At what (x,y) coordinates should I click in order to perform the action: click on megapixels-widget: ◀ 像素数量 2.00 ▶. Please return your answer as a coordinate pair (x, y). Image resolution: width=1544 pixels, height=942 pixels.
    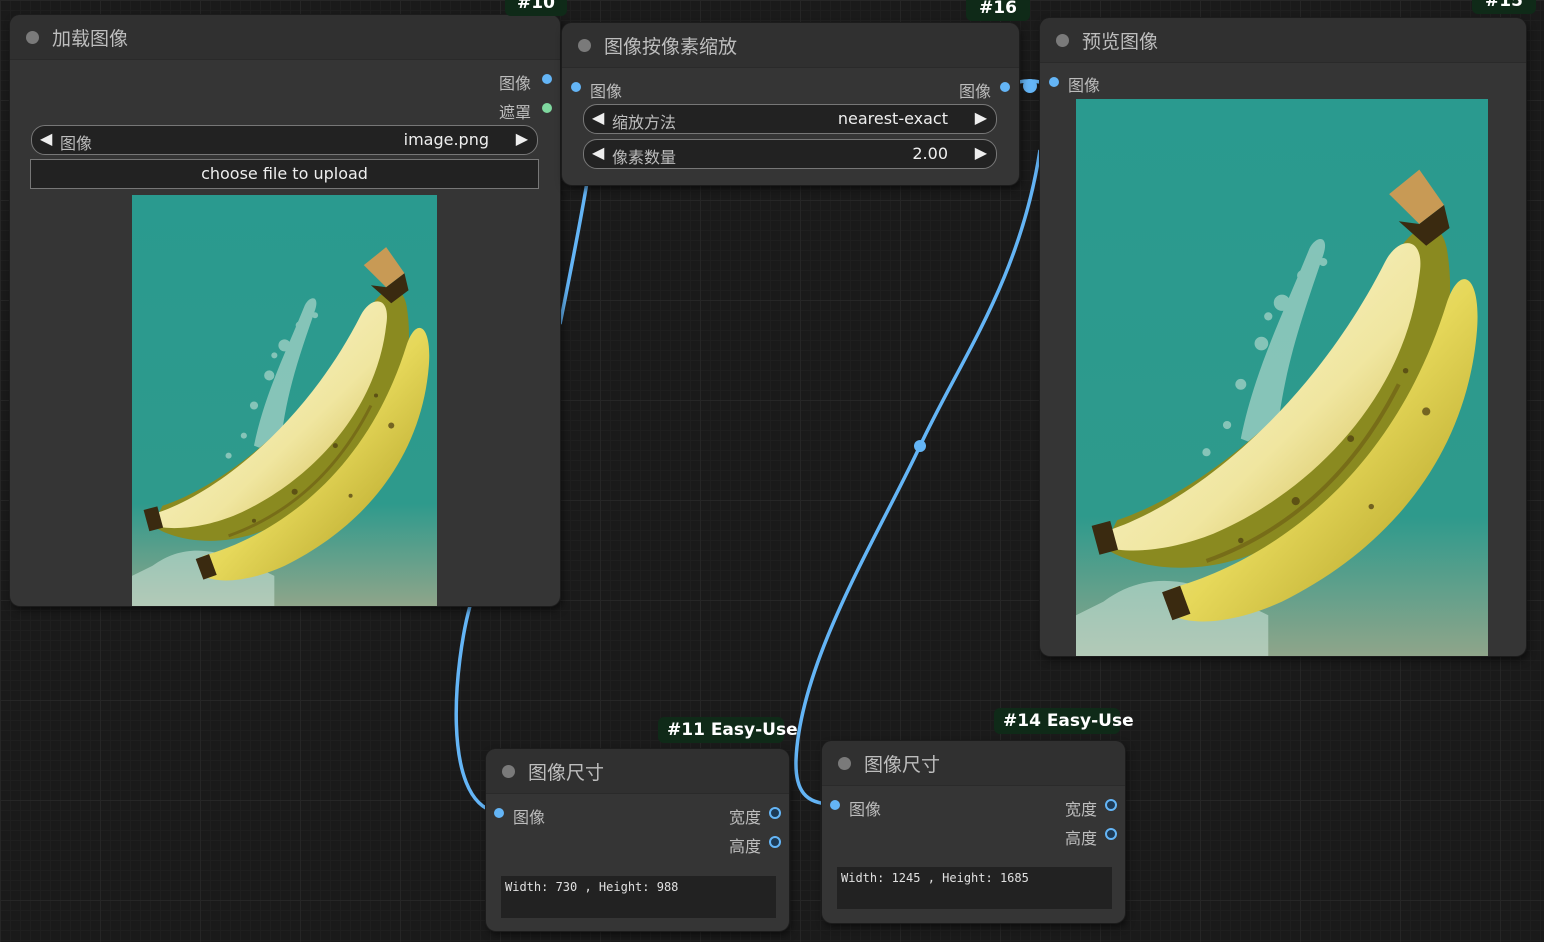
    Looking at the image, I should click on (790, 154).